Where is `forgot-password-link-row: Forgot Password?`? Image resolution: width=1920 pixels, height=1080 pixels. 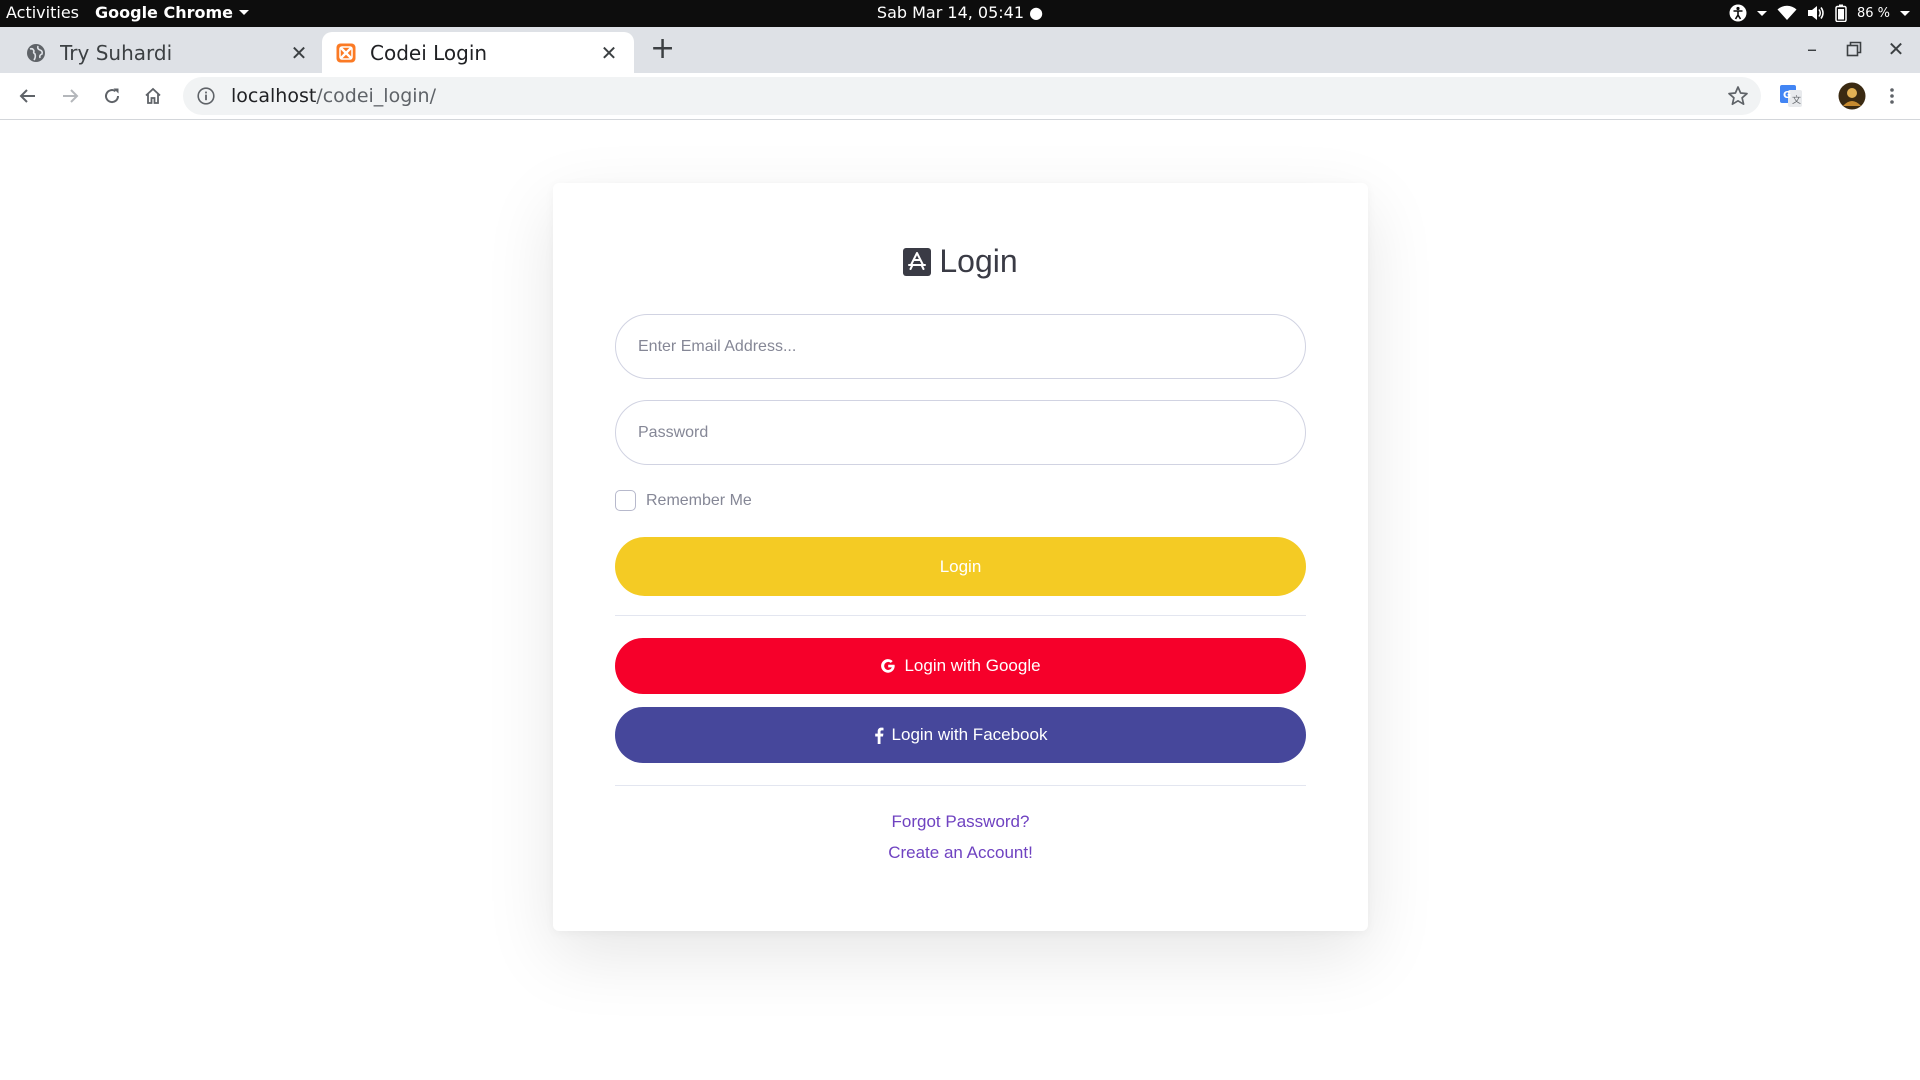
forgot-password-link-row: Forgot Password? is located at coordinates (960, 822).